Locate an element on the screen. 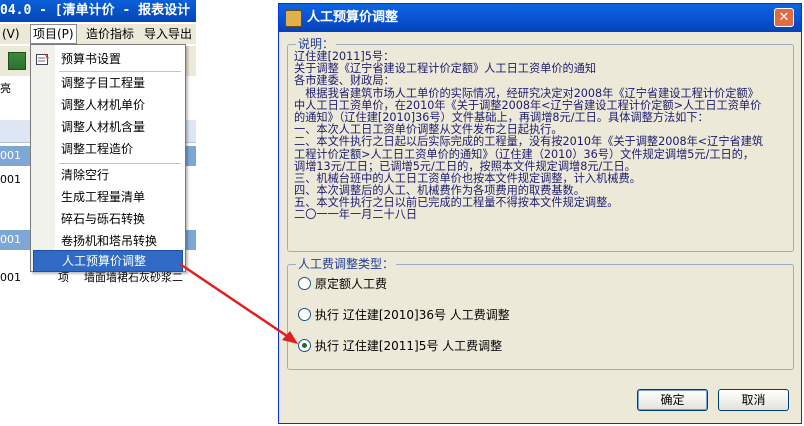 This screenshot has height=426, width=804. app-title-bar: 04.0 - [清单计价 - 报表设计 is located at coordinates (98, 11).